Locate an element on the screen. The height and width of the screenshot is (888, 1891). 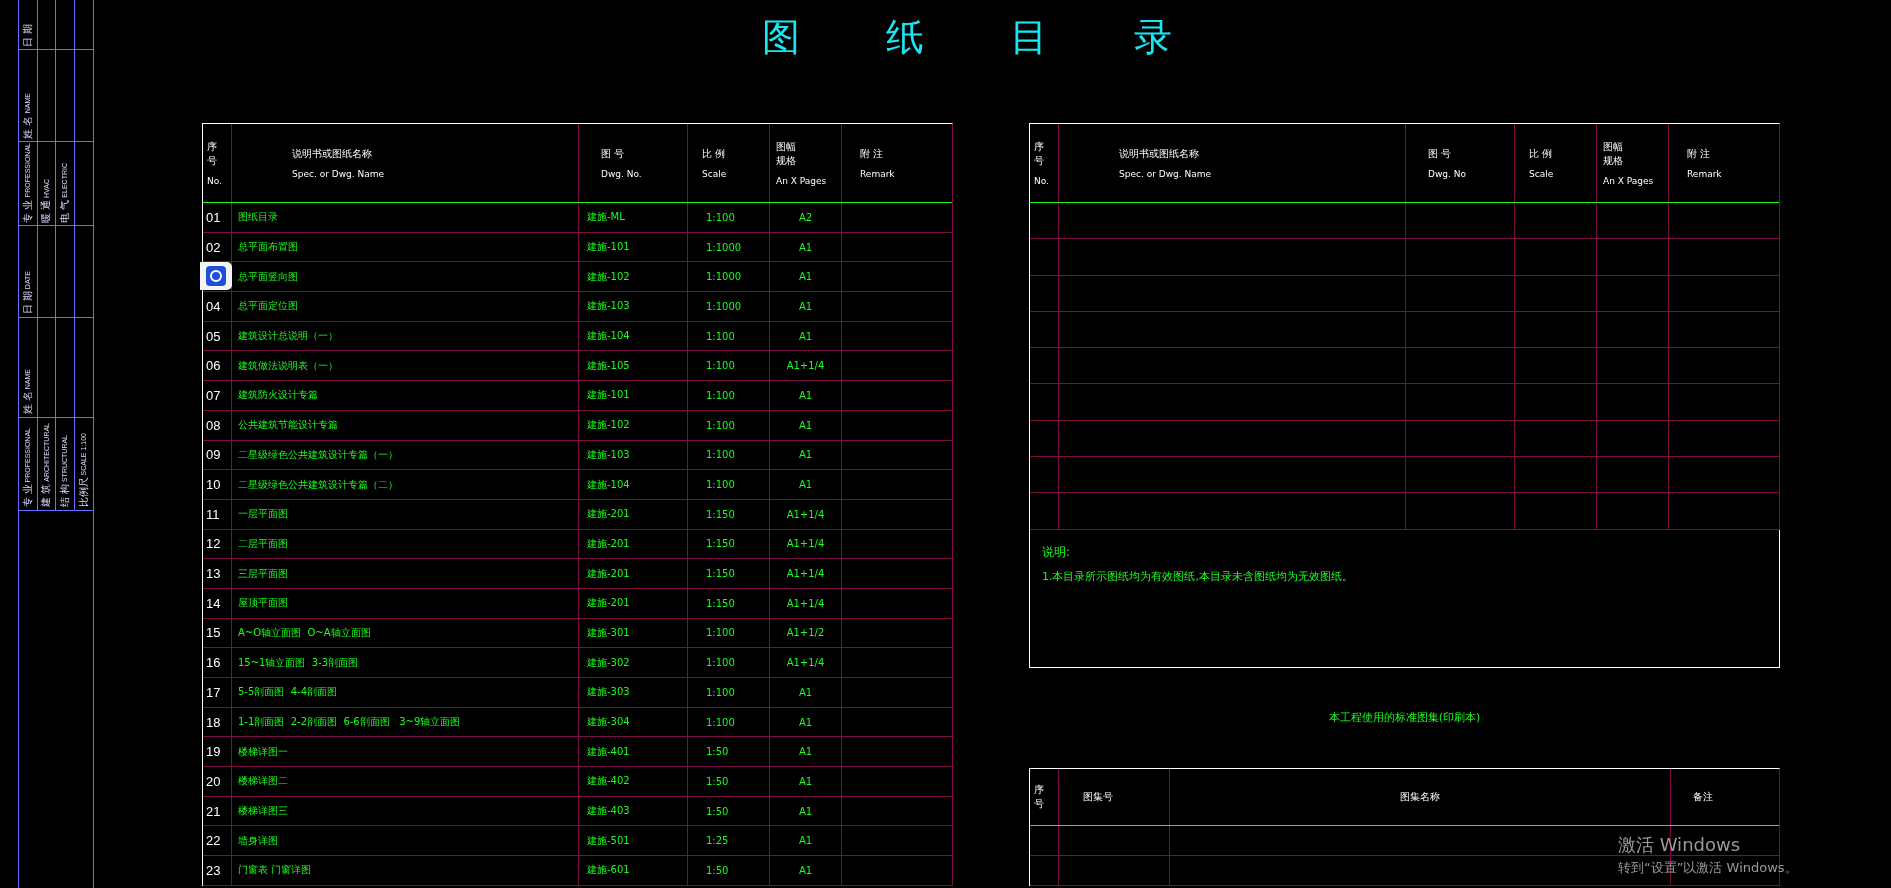
drawing-number: 建施-501 is located at coordinates (608, 840).